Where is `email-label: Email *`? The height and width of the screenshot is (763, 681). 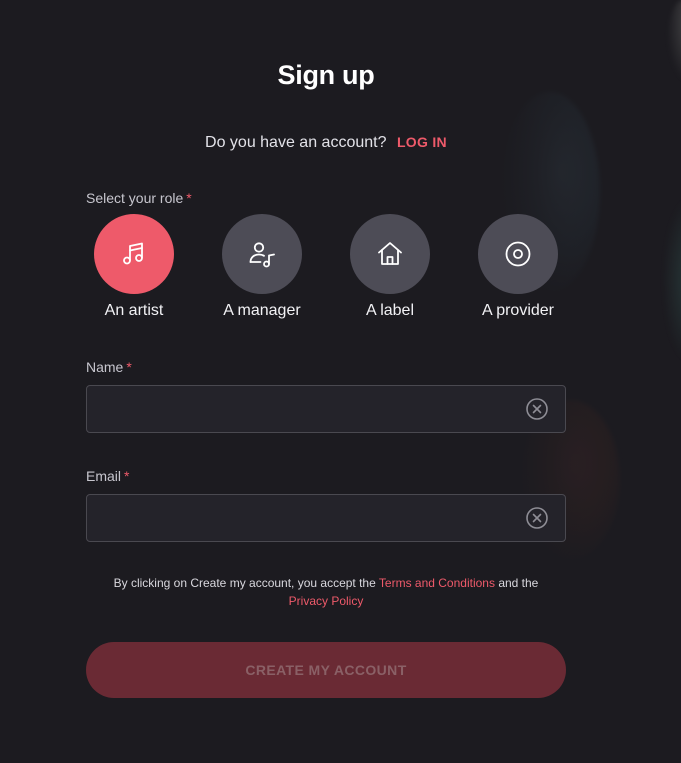 email-label: Email * is located at coordinates (107, 476).